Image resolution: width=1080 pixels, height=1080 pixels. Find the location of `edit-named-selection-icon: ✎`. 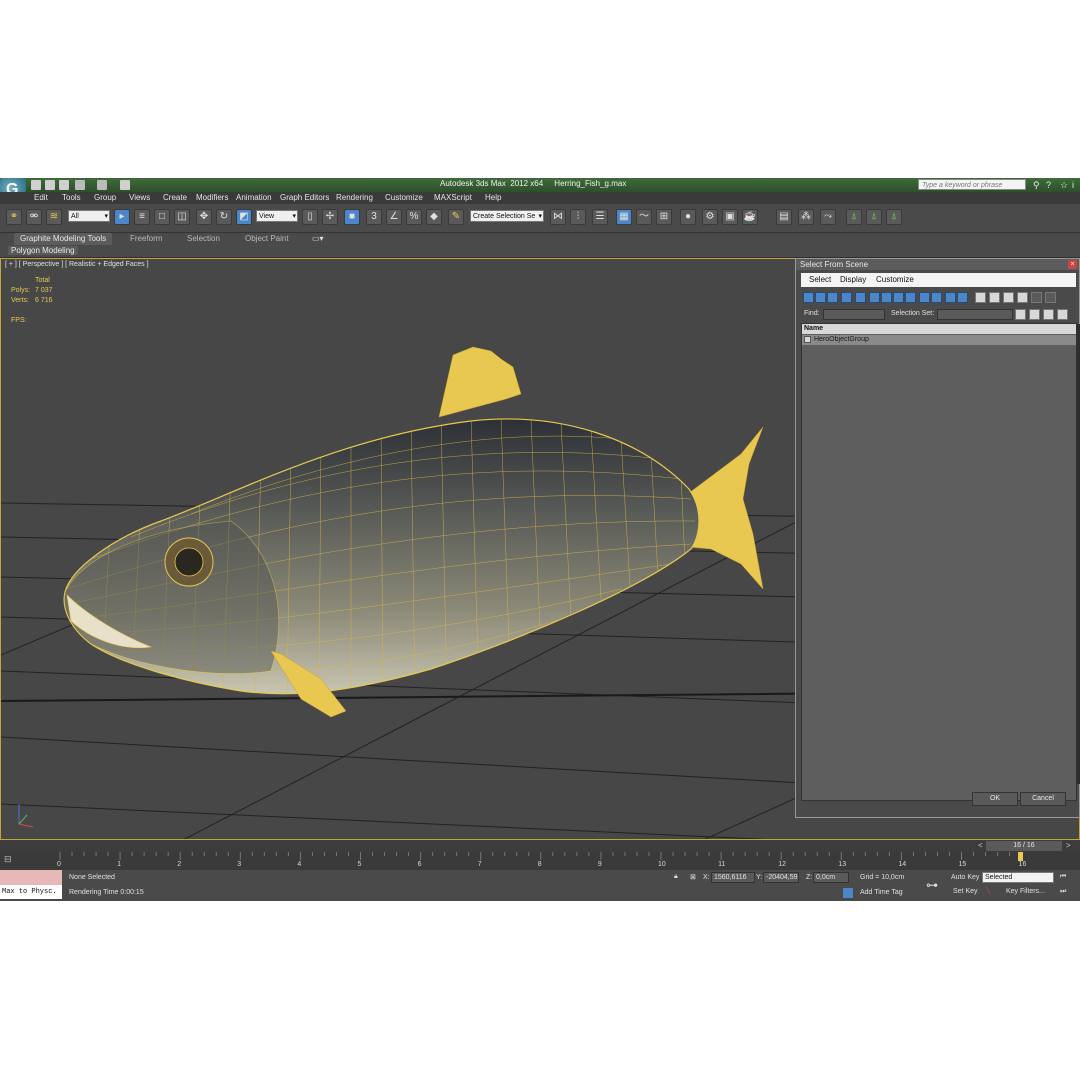

edit-named-selection-icon: ✎ is located at coordinates (456, 217).